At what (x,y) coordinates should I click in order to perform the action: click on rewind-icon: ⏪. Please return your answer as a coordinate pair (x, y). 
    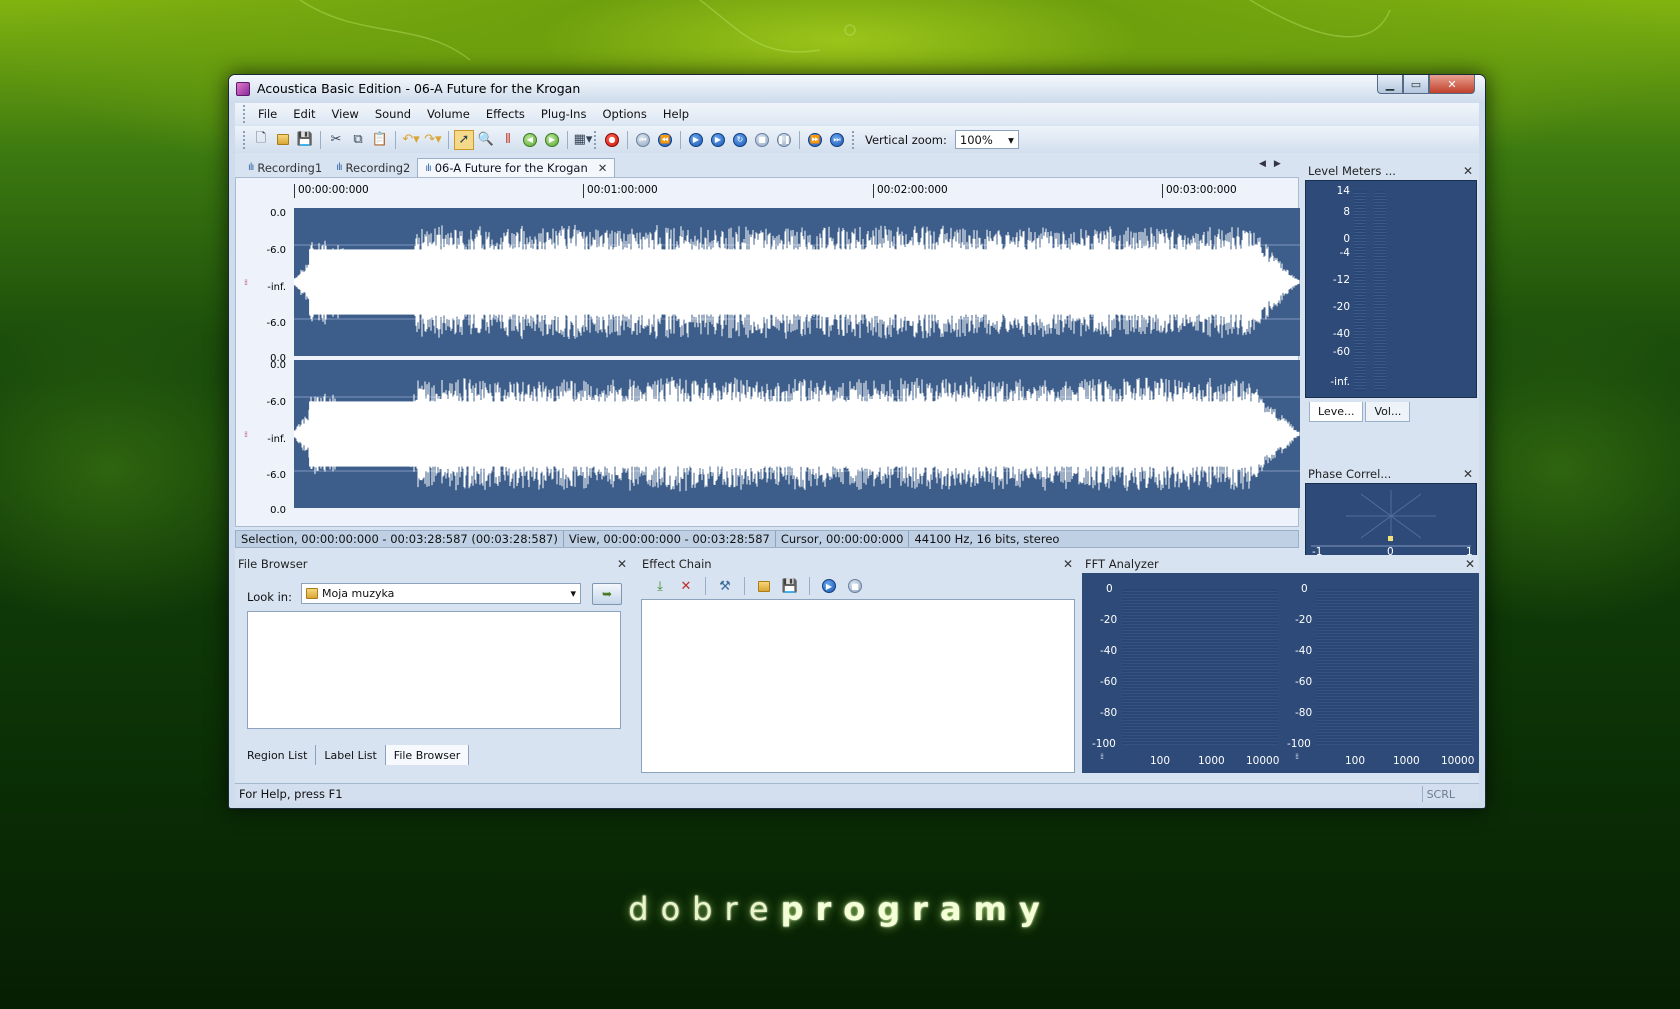
    Looking at the image, I should click on (665, 140).